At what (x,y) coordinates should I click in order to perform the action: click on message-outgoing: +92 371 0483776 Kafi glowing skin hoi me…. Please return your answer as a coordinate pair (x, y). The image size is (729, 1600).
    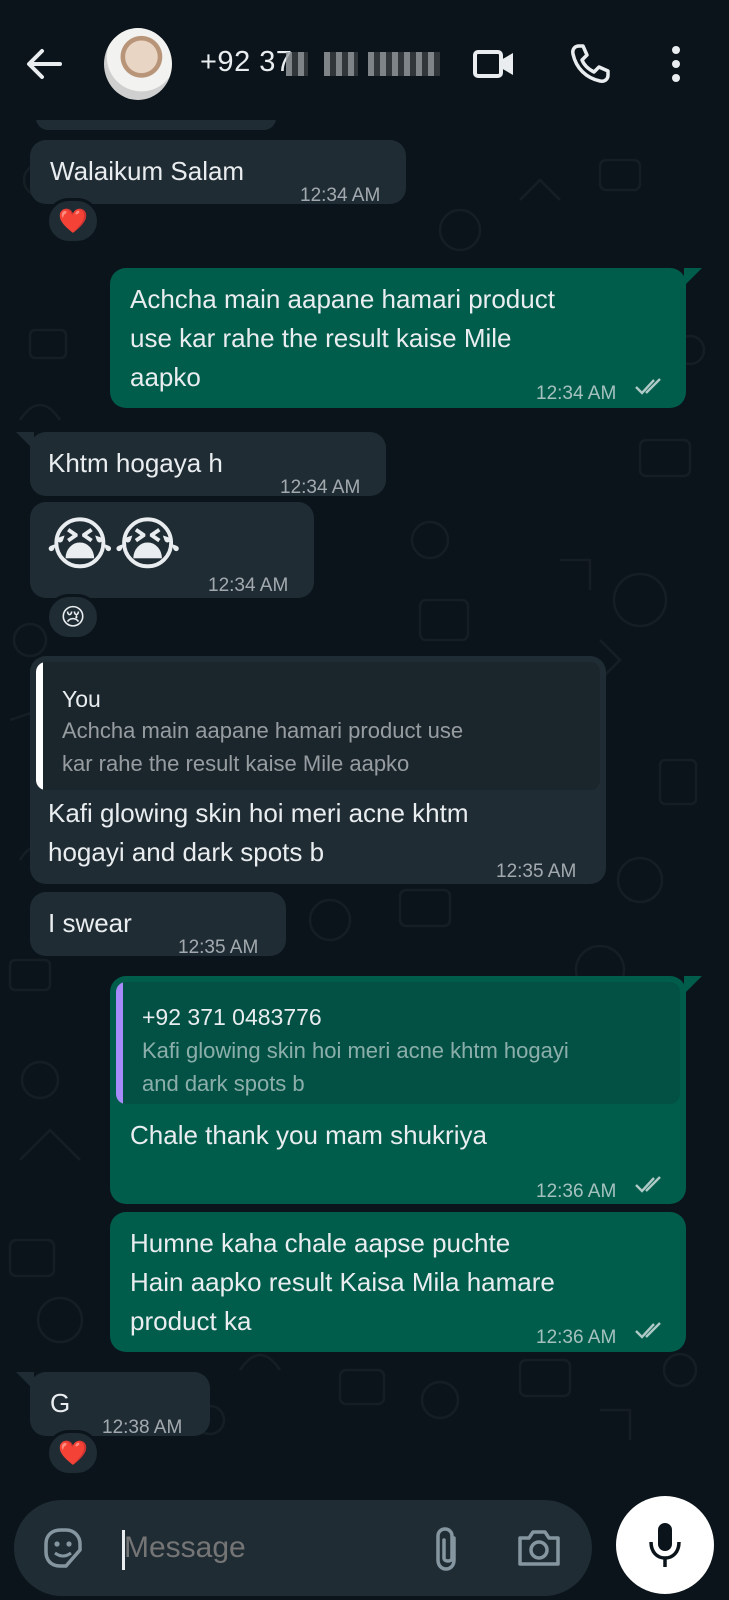
    Looking at the image, I should click on (398, 1090).